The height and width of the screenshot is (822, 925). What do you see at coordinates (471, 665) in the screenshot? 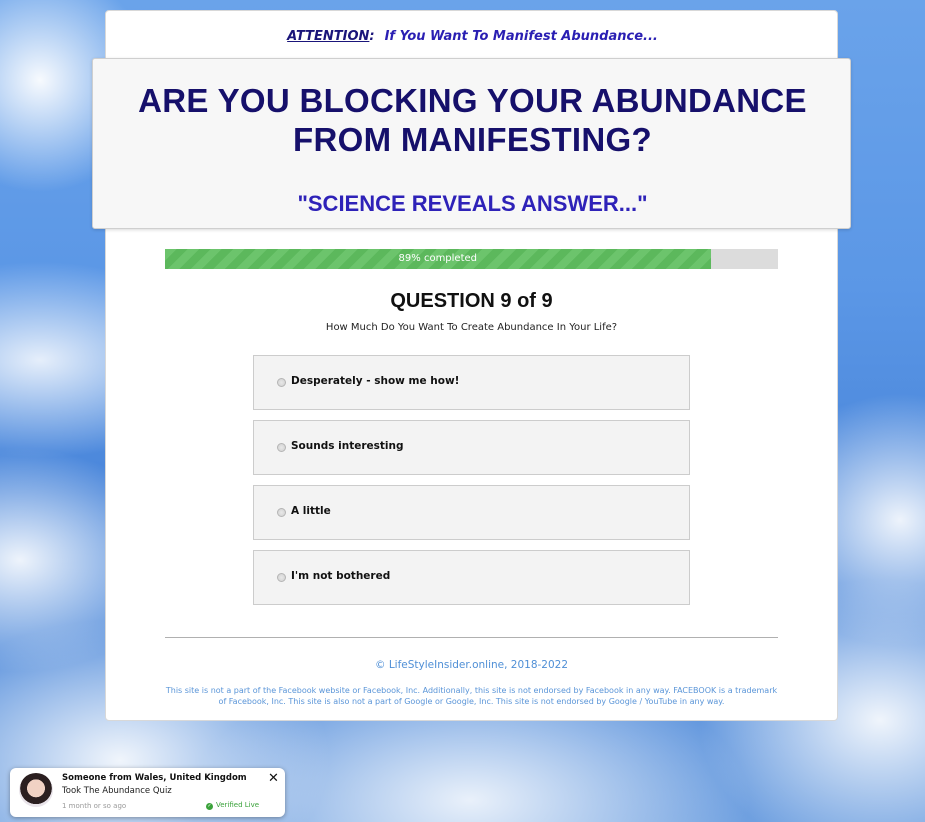
I see `copyright: © LifeStyleInsider.online, 2018-2022` at bounding box center [471, 665].